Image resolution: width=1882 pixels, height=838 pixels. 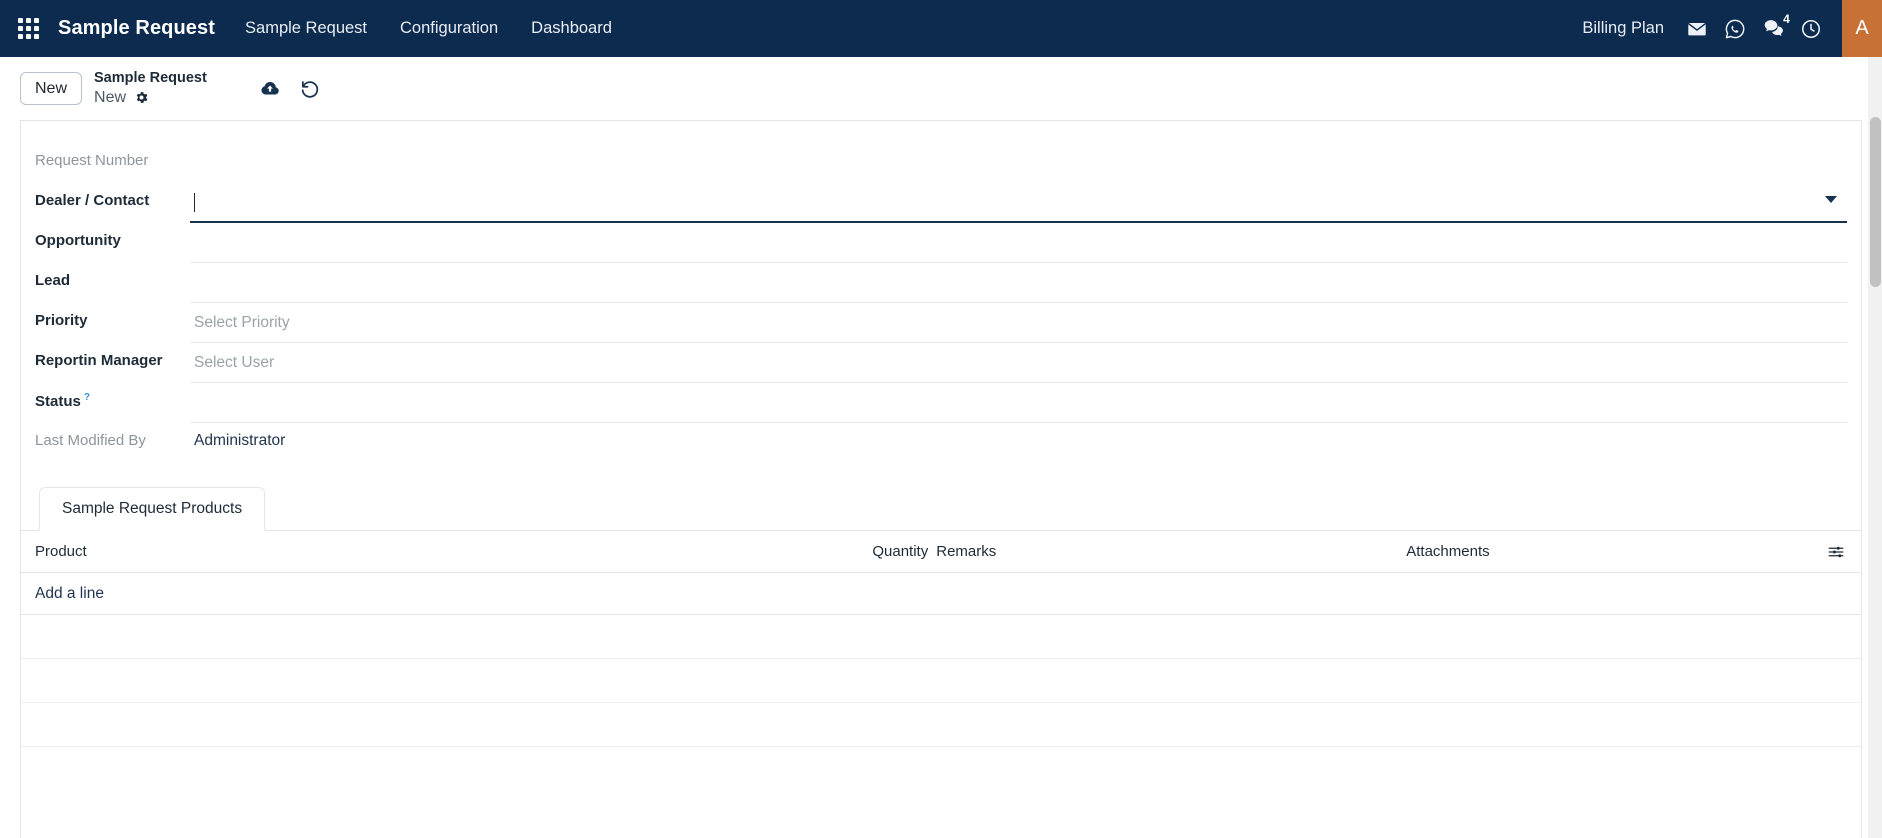 I want to click on field-control-reporting-manager: Select User, so click(x=1018, y=363).